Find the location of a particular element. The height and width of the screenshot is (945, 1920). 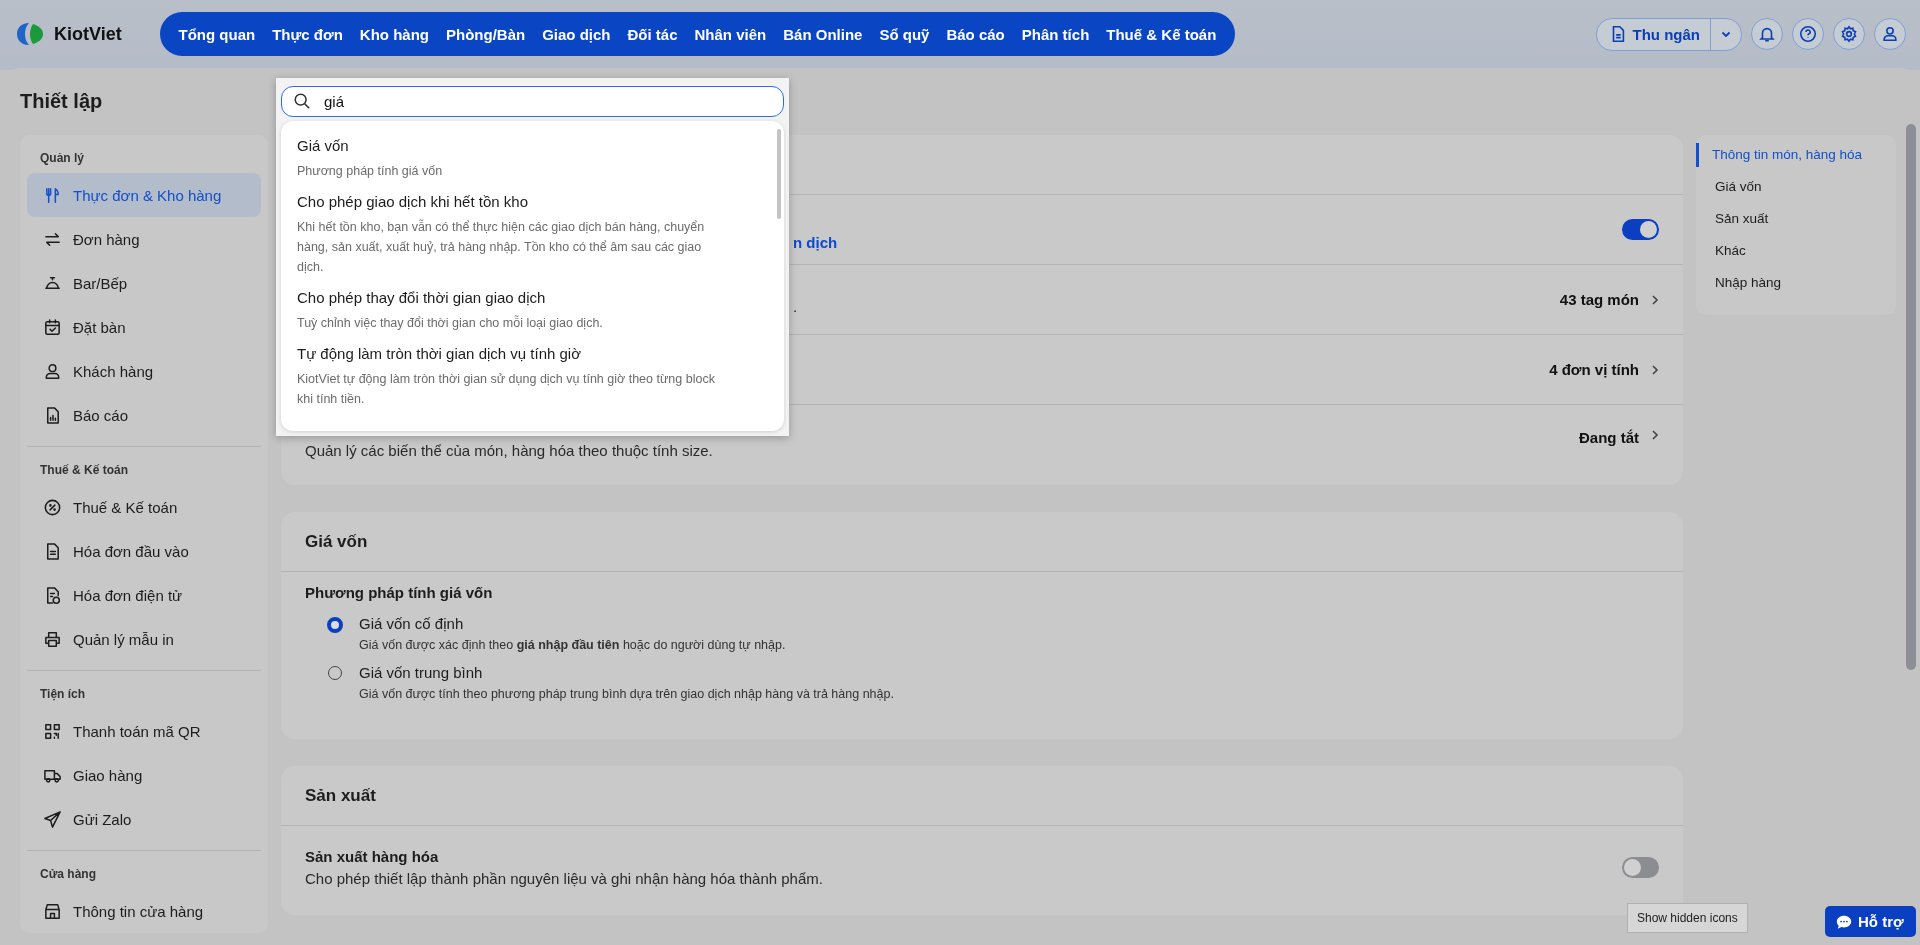

store-icon is located at coordinates (52, 911).